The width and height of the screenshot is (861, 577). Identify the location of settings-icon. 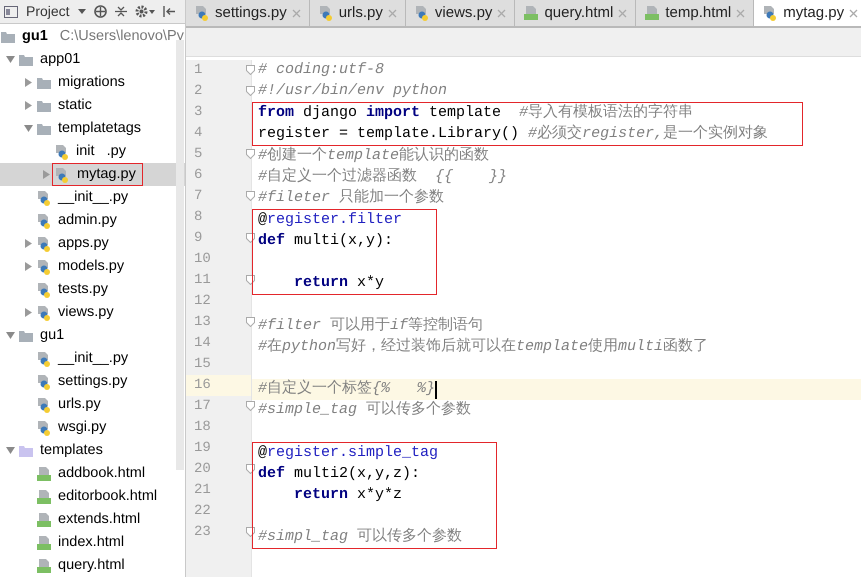
(144, 11).